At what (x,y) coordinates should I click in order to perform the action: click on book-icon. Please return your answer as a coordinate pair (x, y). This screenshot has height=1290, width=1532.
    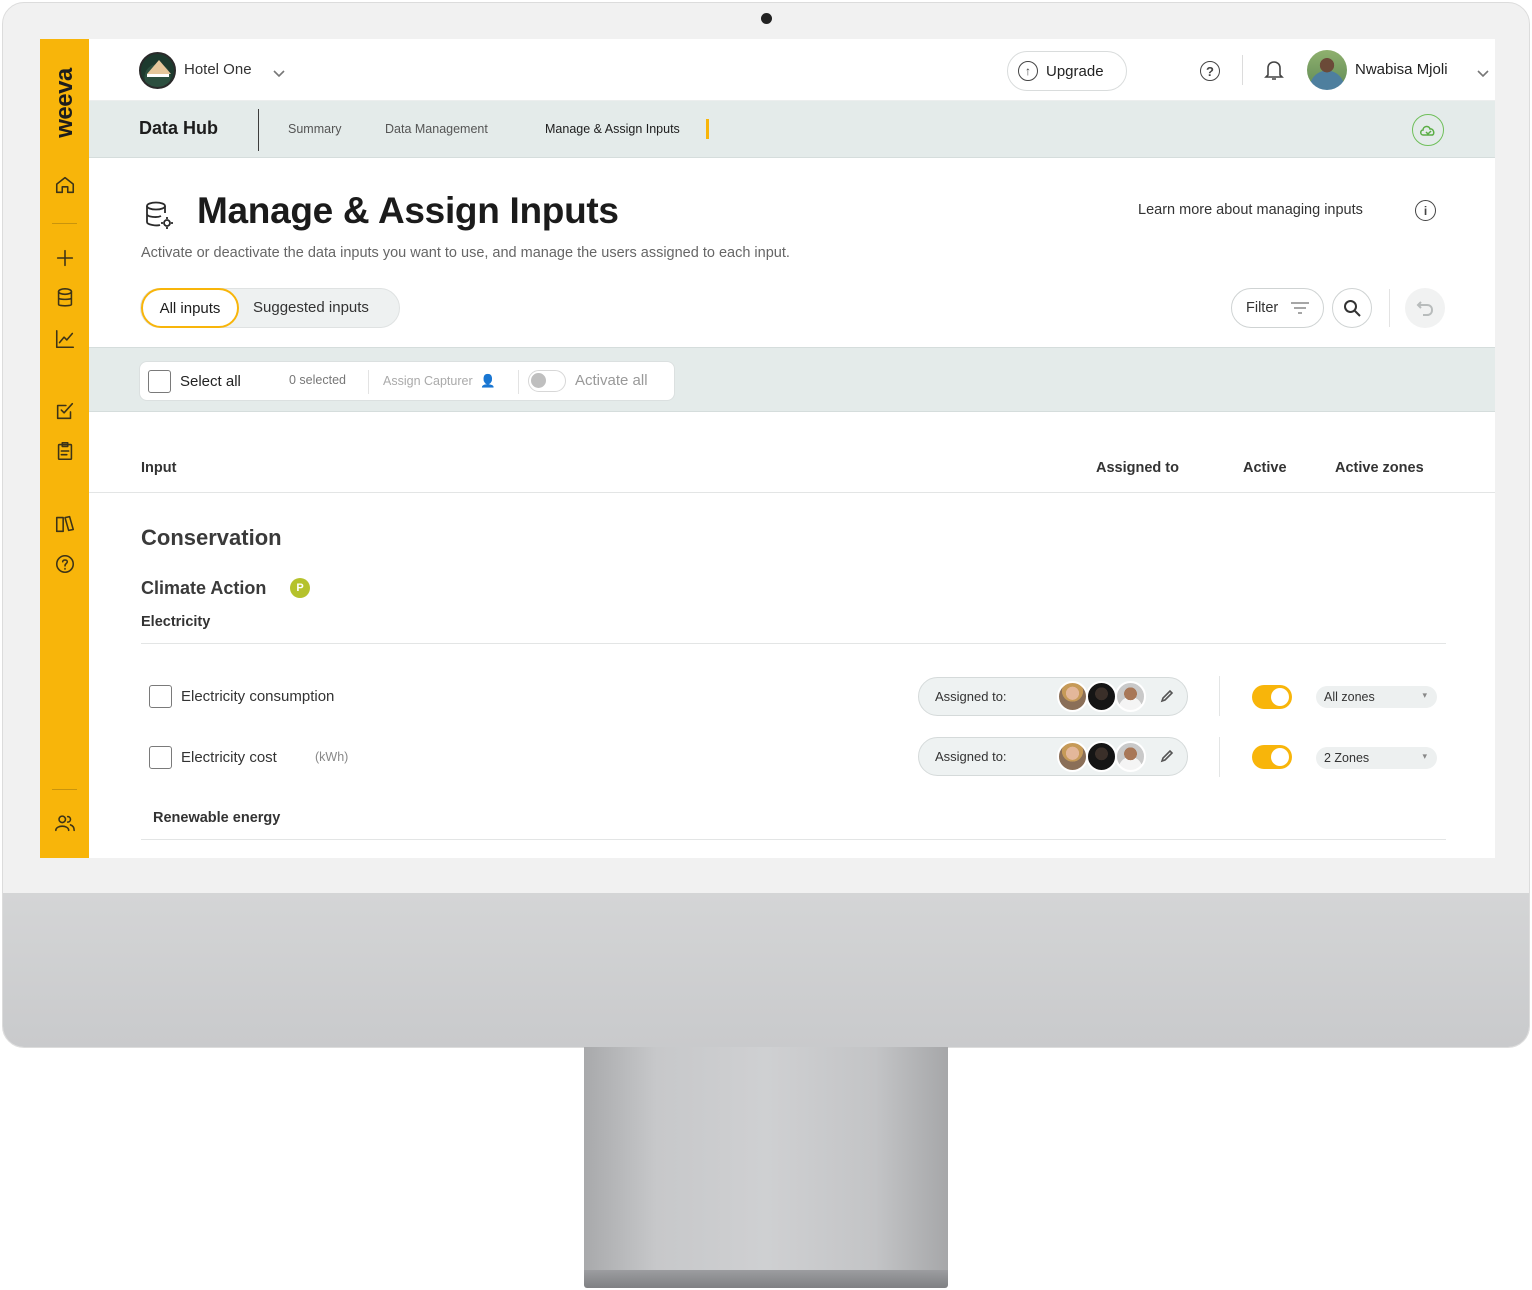
    Looking at the image, I should click on (64, 523).